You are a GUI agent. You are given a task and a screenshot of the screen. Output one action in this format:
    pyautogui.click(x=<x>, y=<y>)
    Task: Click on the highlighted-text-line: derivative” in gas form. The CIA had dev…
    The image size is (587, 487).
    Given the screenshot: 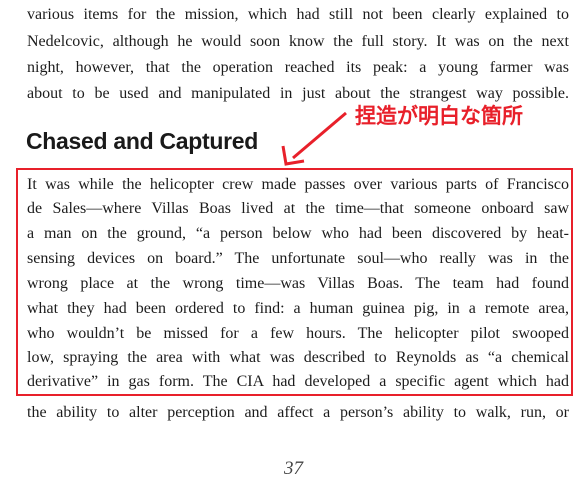 What is the action you would take?
    pyautogui.click(x=298, y=381)
    